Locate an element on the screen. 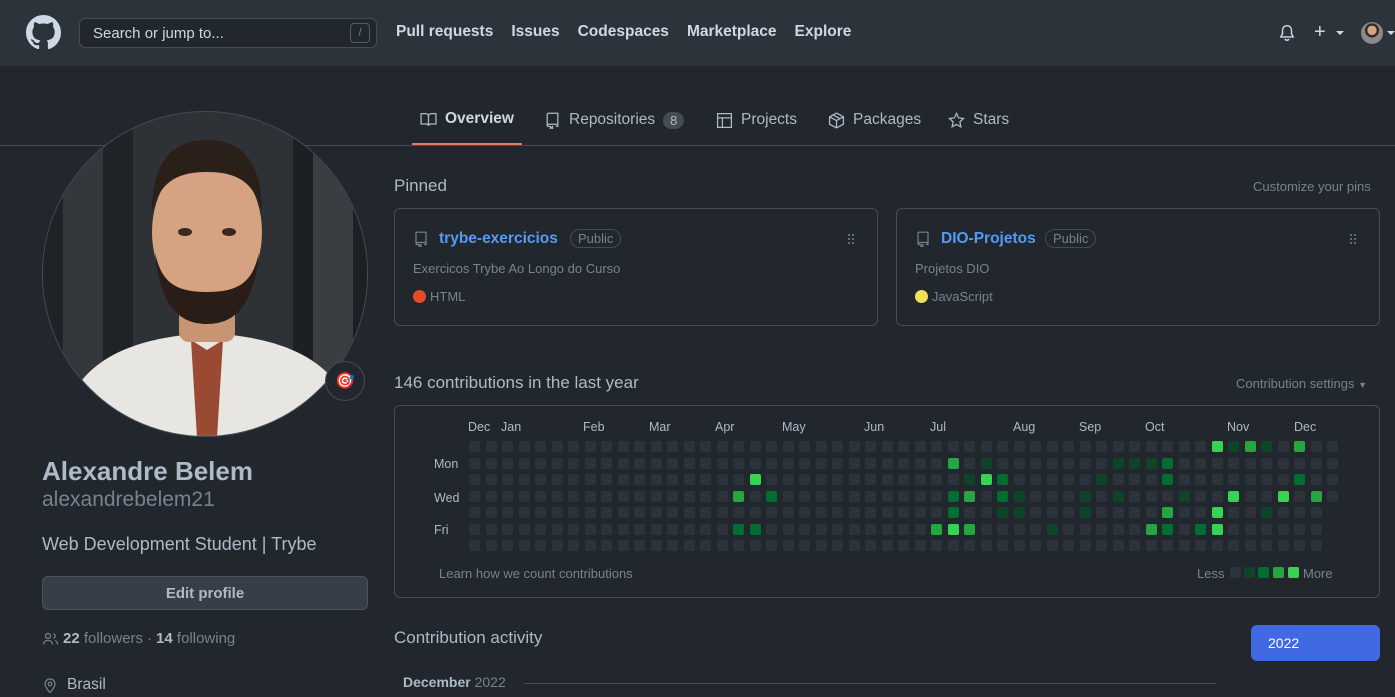 The height and width of the screenshot is (697, 1395). tab-overview: Overview is located at coordinates (467, 120).